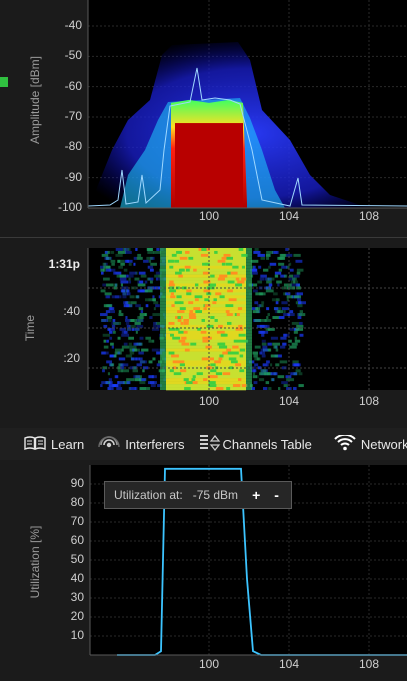  I want to click on amplitude-tick-label: -40, so click(73, 25).